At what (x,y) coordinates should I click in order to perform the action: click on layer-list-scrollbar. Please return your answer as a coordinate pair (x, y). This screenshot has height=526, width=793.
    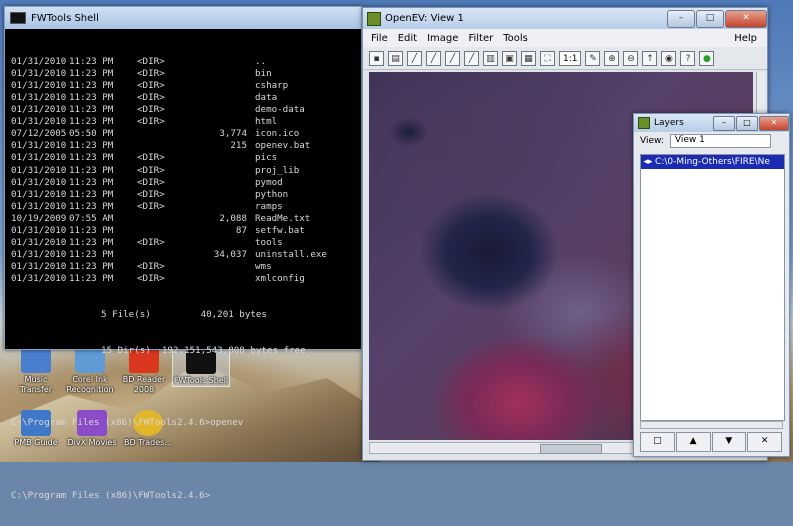
    Looking at the image, I should click on (711, 425).